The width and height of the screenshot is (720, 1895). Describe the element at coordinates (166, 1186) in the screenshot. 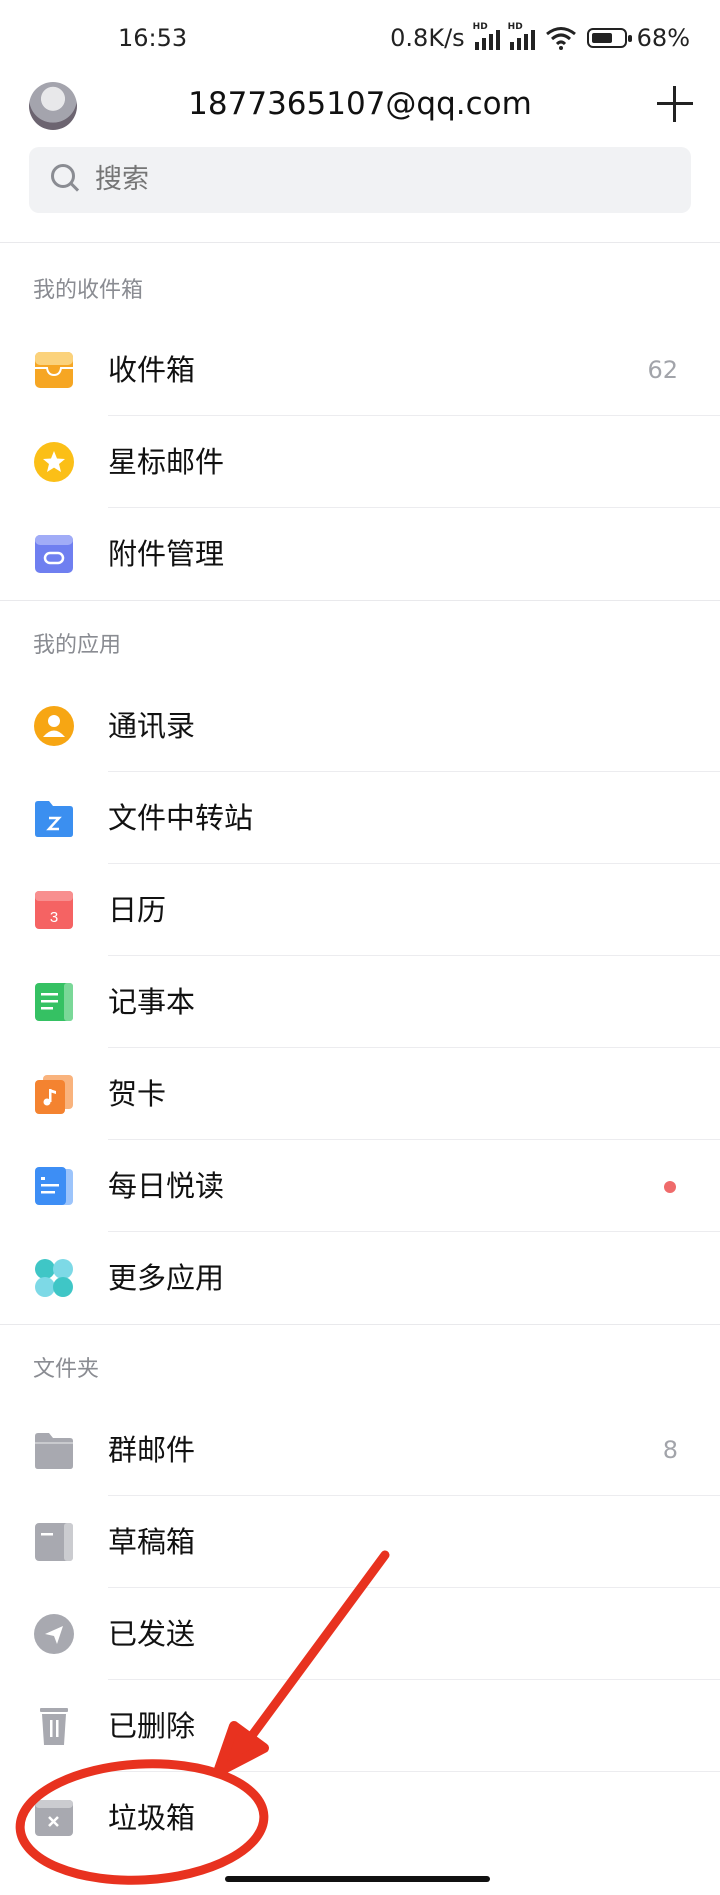

I see `menu-item-label: 每日悦读` at that location.